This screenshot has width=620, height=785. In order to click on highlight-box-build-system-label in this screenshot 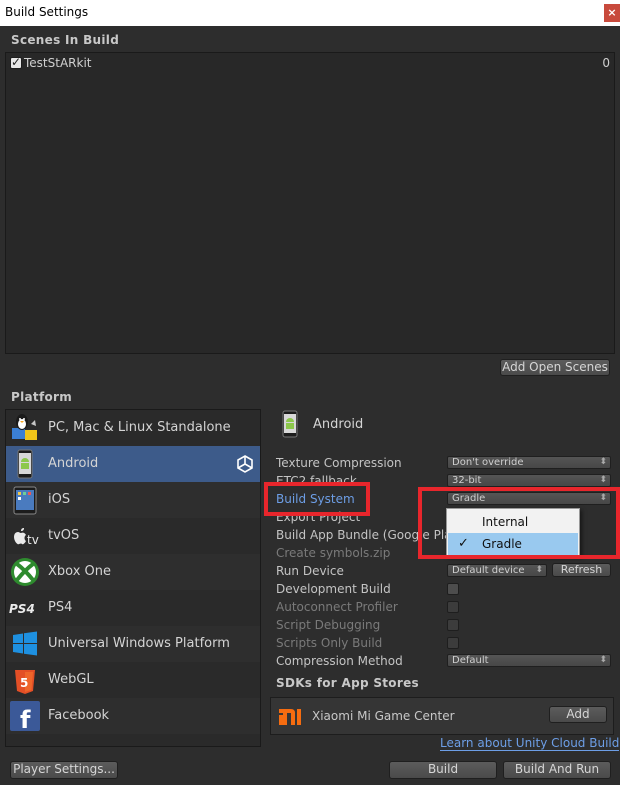, I will do `click(317, 499)`.